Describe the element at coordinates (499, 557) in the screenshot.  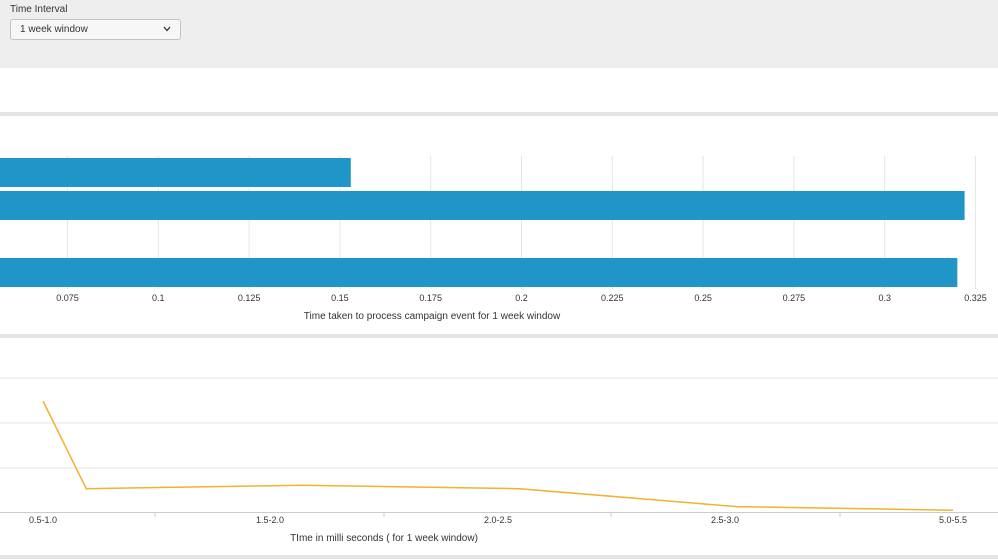
I see `panel-divider` at that location.